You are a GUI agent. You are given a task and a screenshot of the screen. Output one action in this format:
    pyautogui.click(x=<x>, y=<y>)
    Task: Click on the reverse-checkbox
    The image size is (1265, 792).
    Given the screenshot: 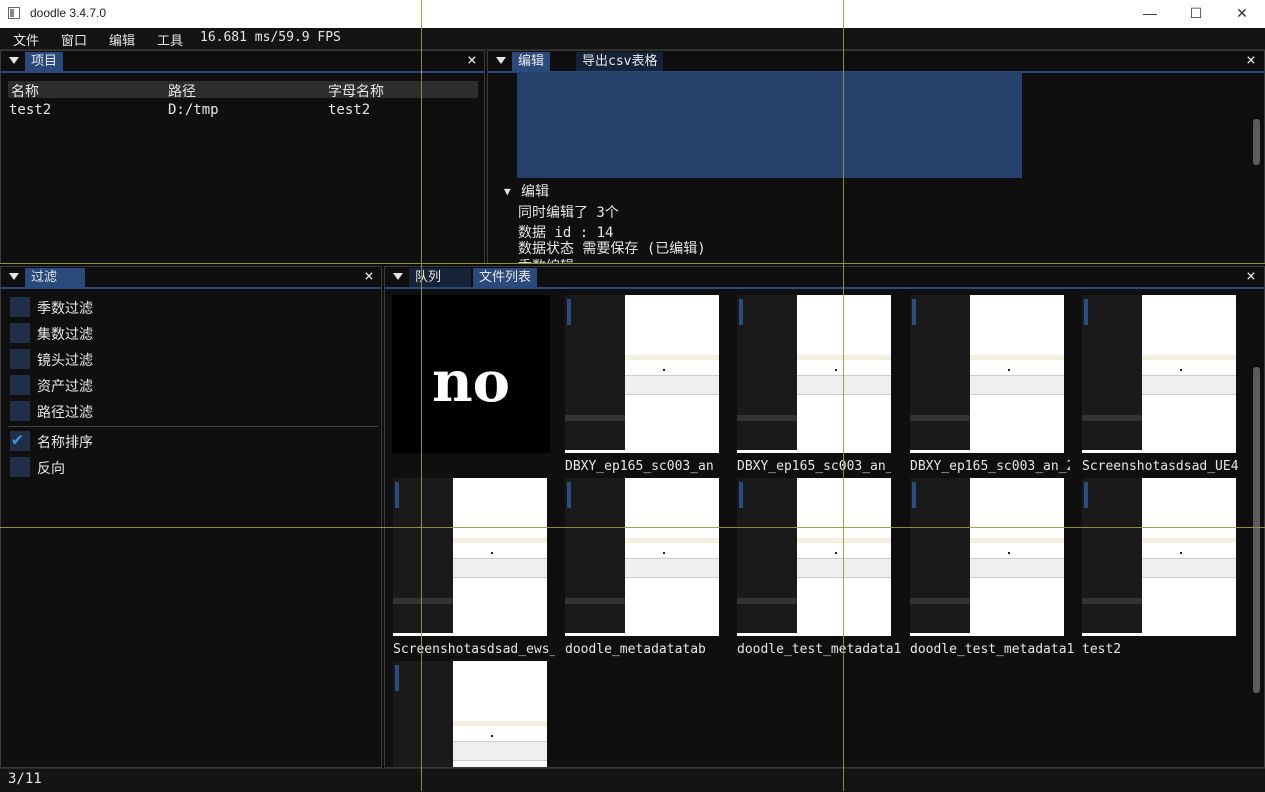 What is the action you would take?
    pyautogui.click(x=20, y=467)
    